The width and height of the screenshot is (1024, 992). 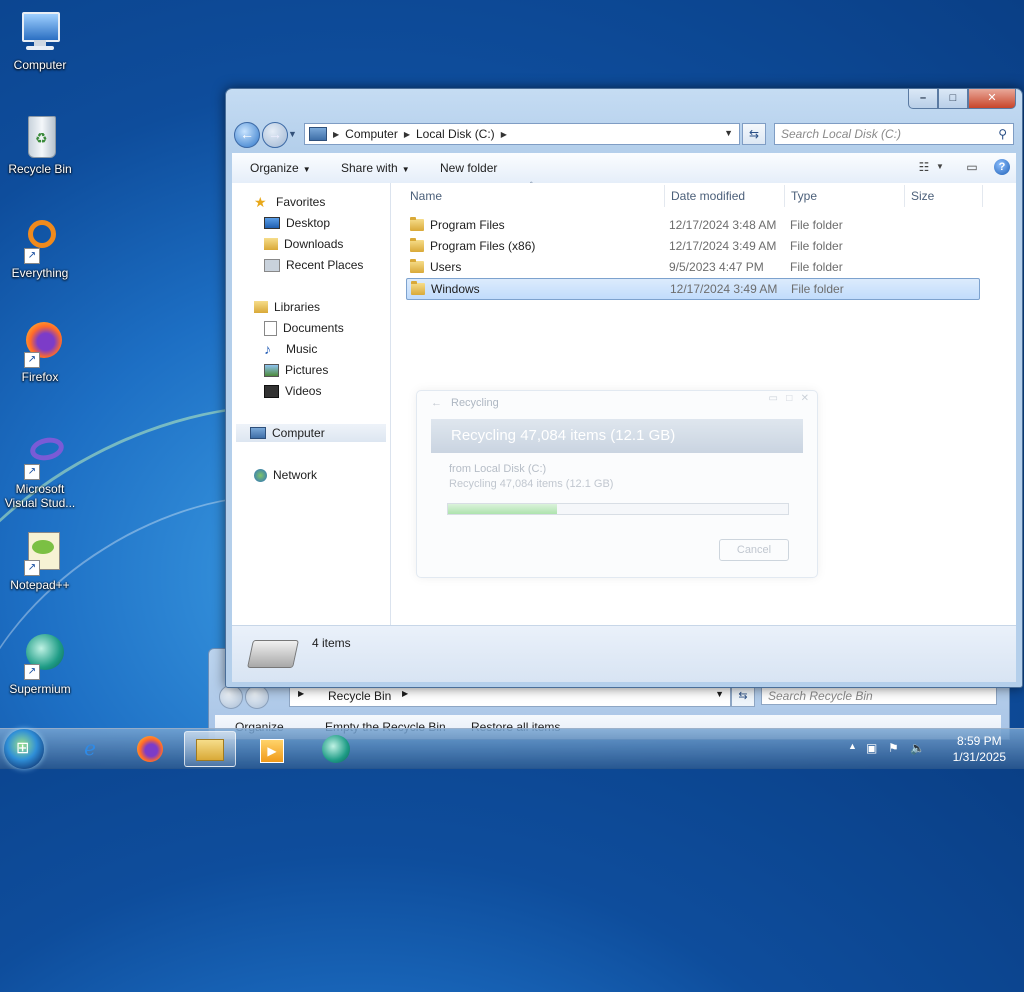 I want to click on desktop-icon-firefox: ↗ Firefox, so click(x=40, y=352).